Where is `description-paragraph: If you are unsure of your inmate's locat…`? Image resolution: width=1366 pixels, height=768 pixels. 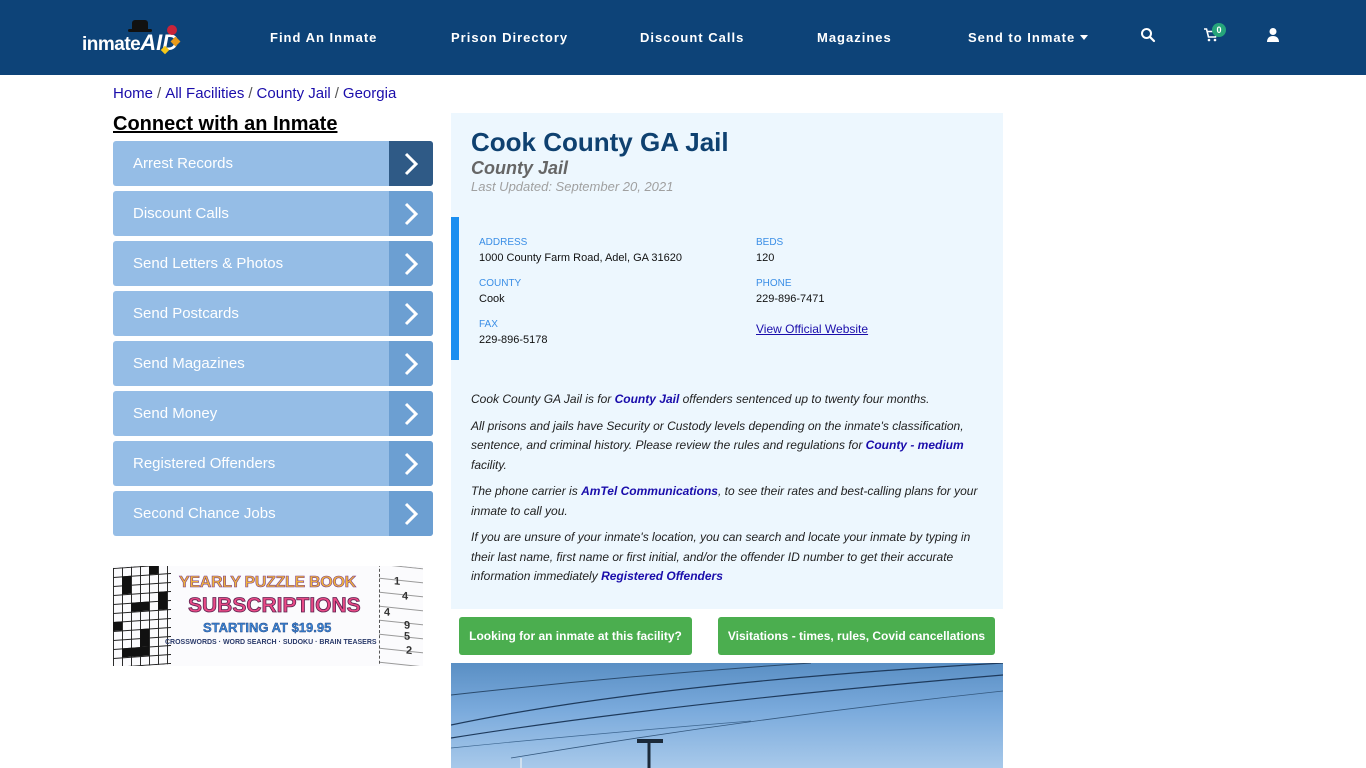 description-paragraph: If you are unsure of your inmate's locat… is located at coordinates (727, 557).